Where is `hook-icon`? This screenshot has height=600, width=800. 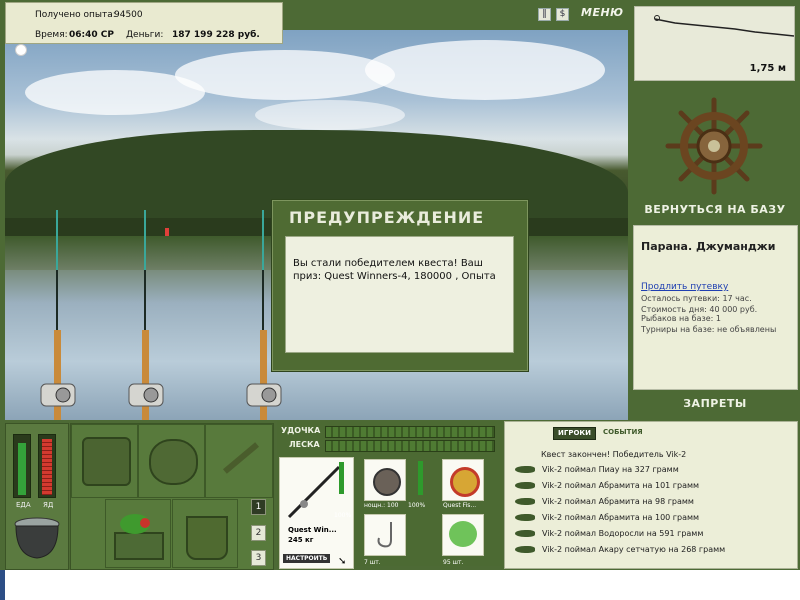 hook-icon is located at coordinates (384, 535).